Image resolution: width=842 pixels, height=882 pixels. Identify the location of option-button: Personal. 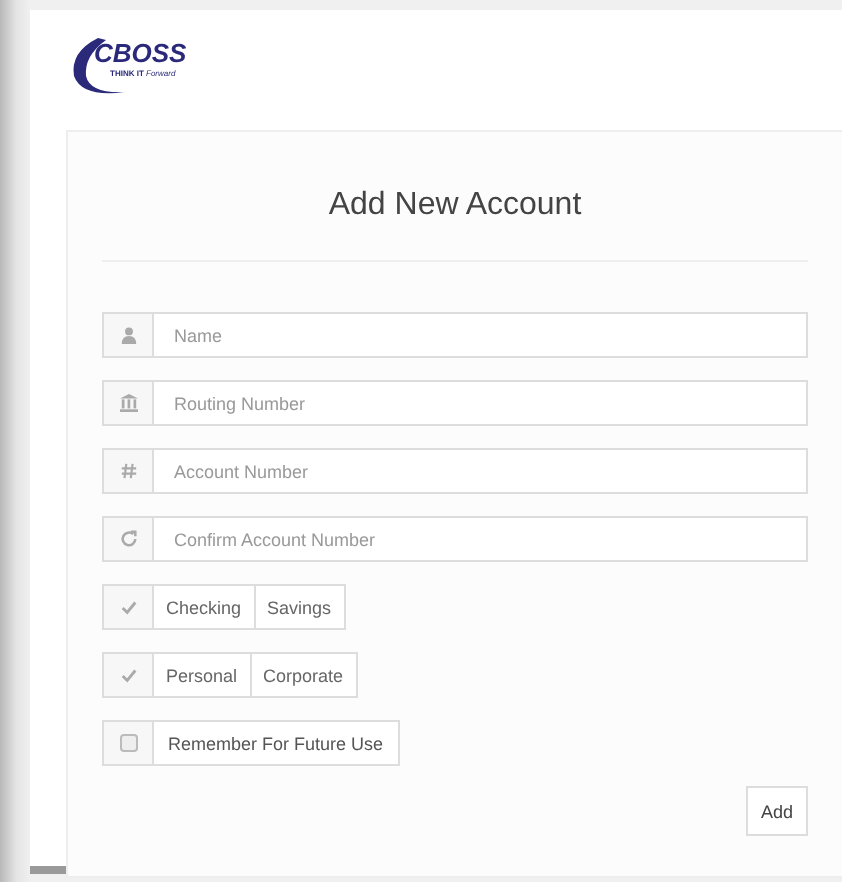
(203, 675).